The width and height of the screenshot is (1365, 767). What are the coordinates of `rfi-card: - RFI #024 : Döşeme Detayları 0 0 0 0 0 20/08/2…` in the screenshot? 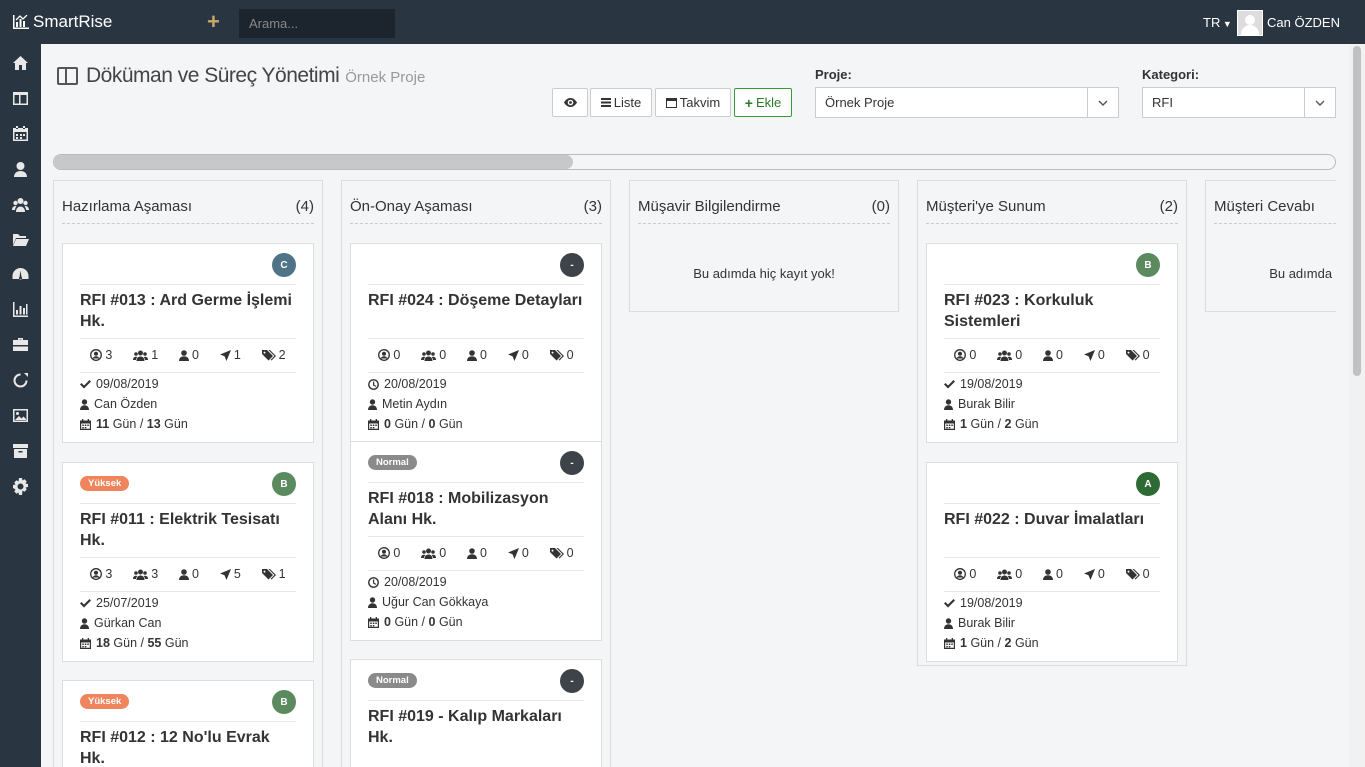 It's located at (476, 343).